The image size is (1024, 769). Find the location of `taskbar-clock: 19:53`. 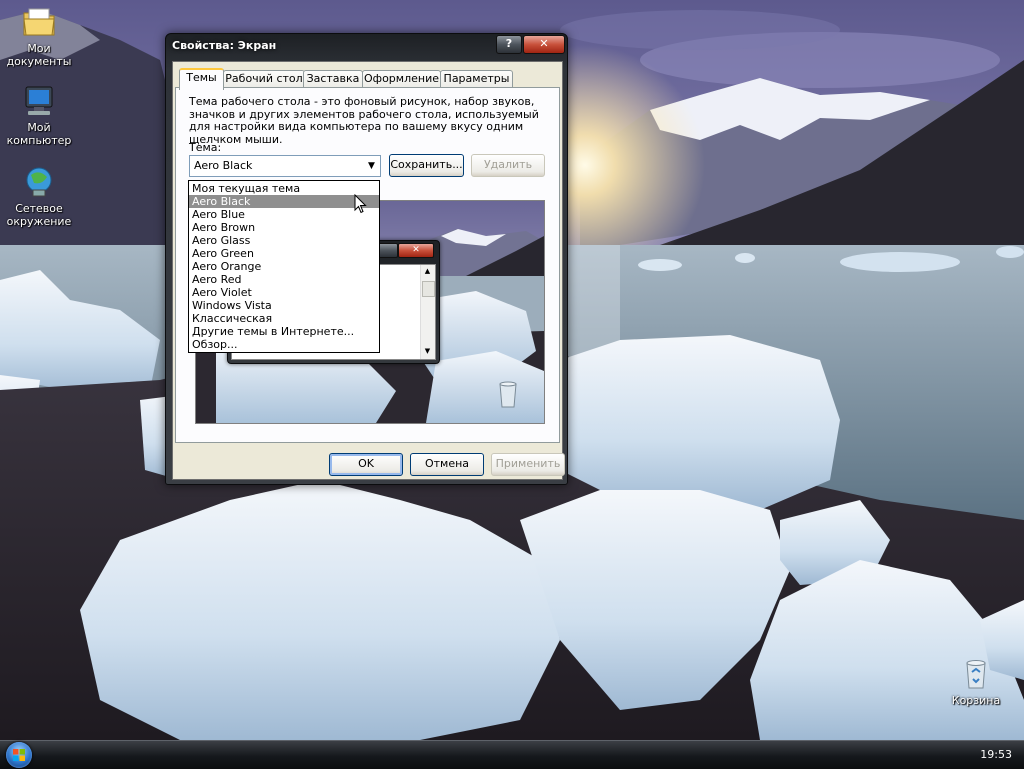

taskbar-clock: 19:53 is located at coordinates (996, 754).